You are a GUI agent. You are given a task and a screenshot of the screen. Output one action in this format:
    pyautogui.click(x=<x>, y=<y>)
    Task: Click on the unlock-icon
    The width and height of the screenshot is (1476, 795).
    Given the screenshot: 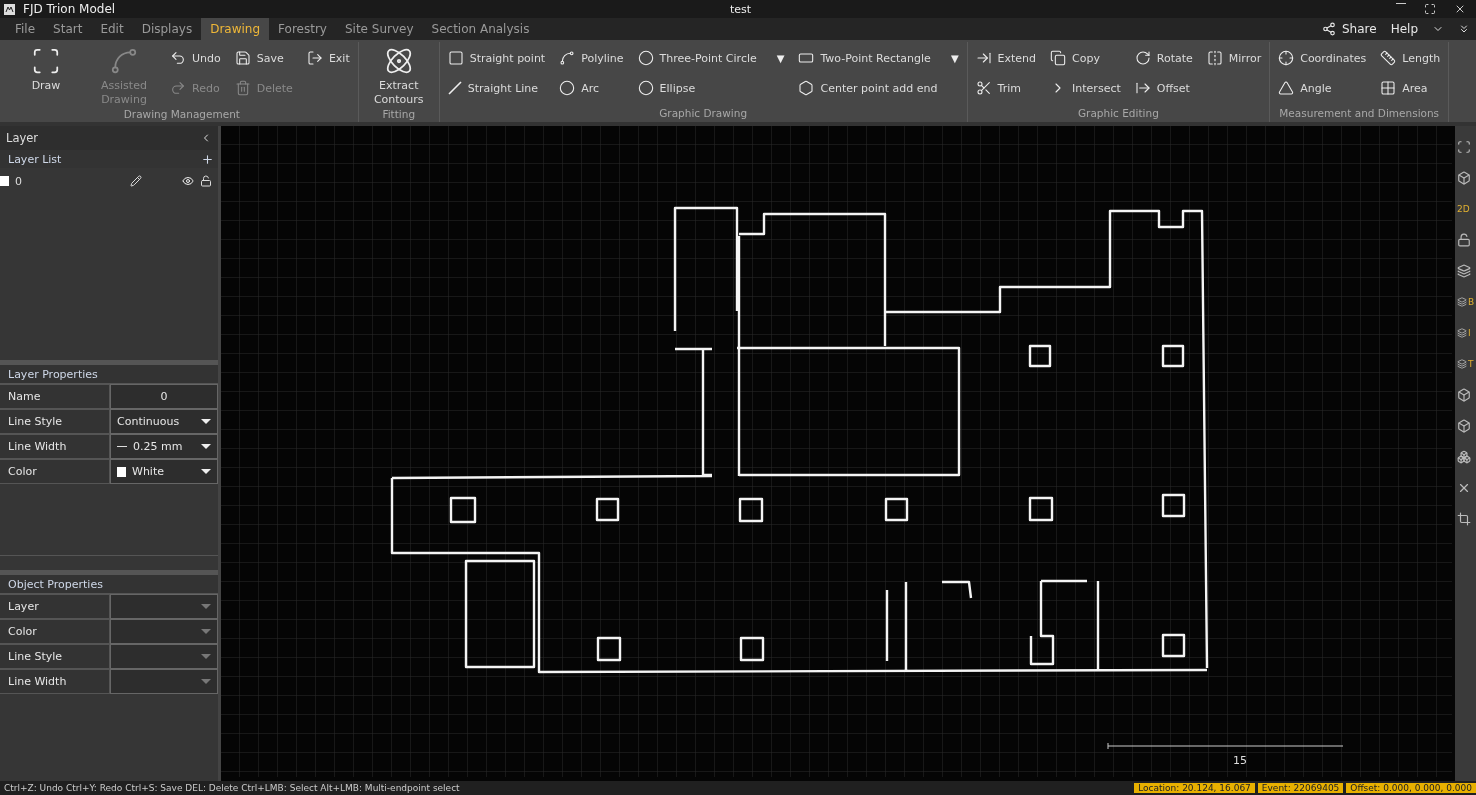 What is the action you would take?
    pyautogui.click(x=206, y=181)
    